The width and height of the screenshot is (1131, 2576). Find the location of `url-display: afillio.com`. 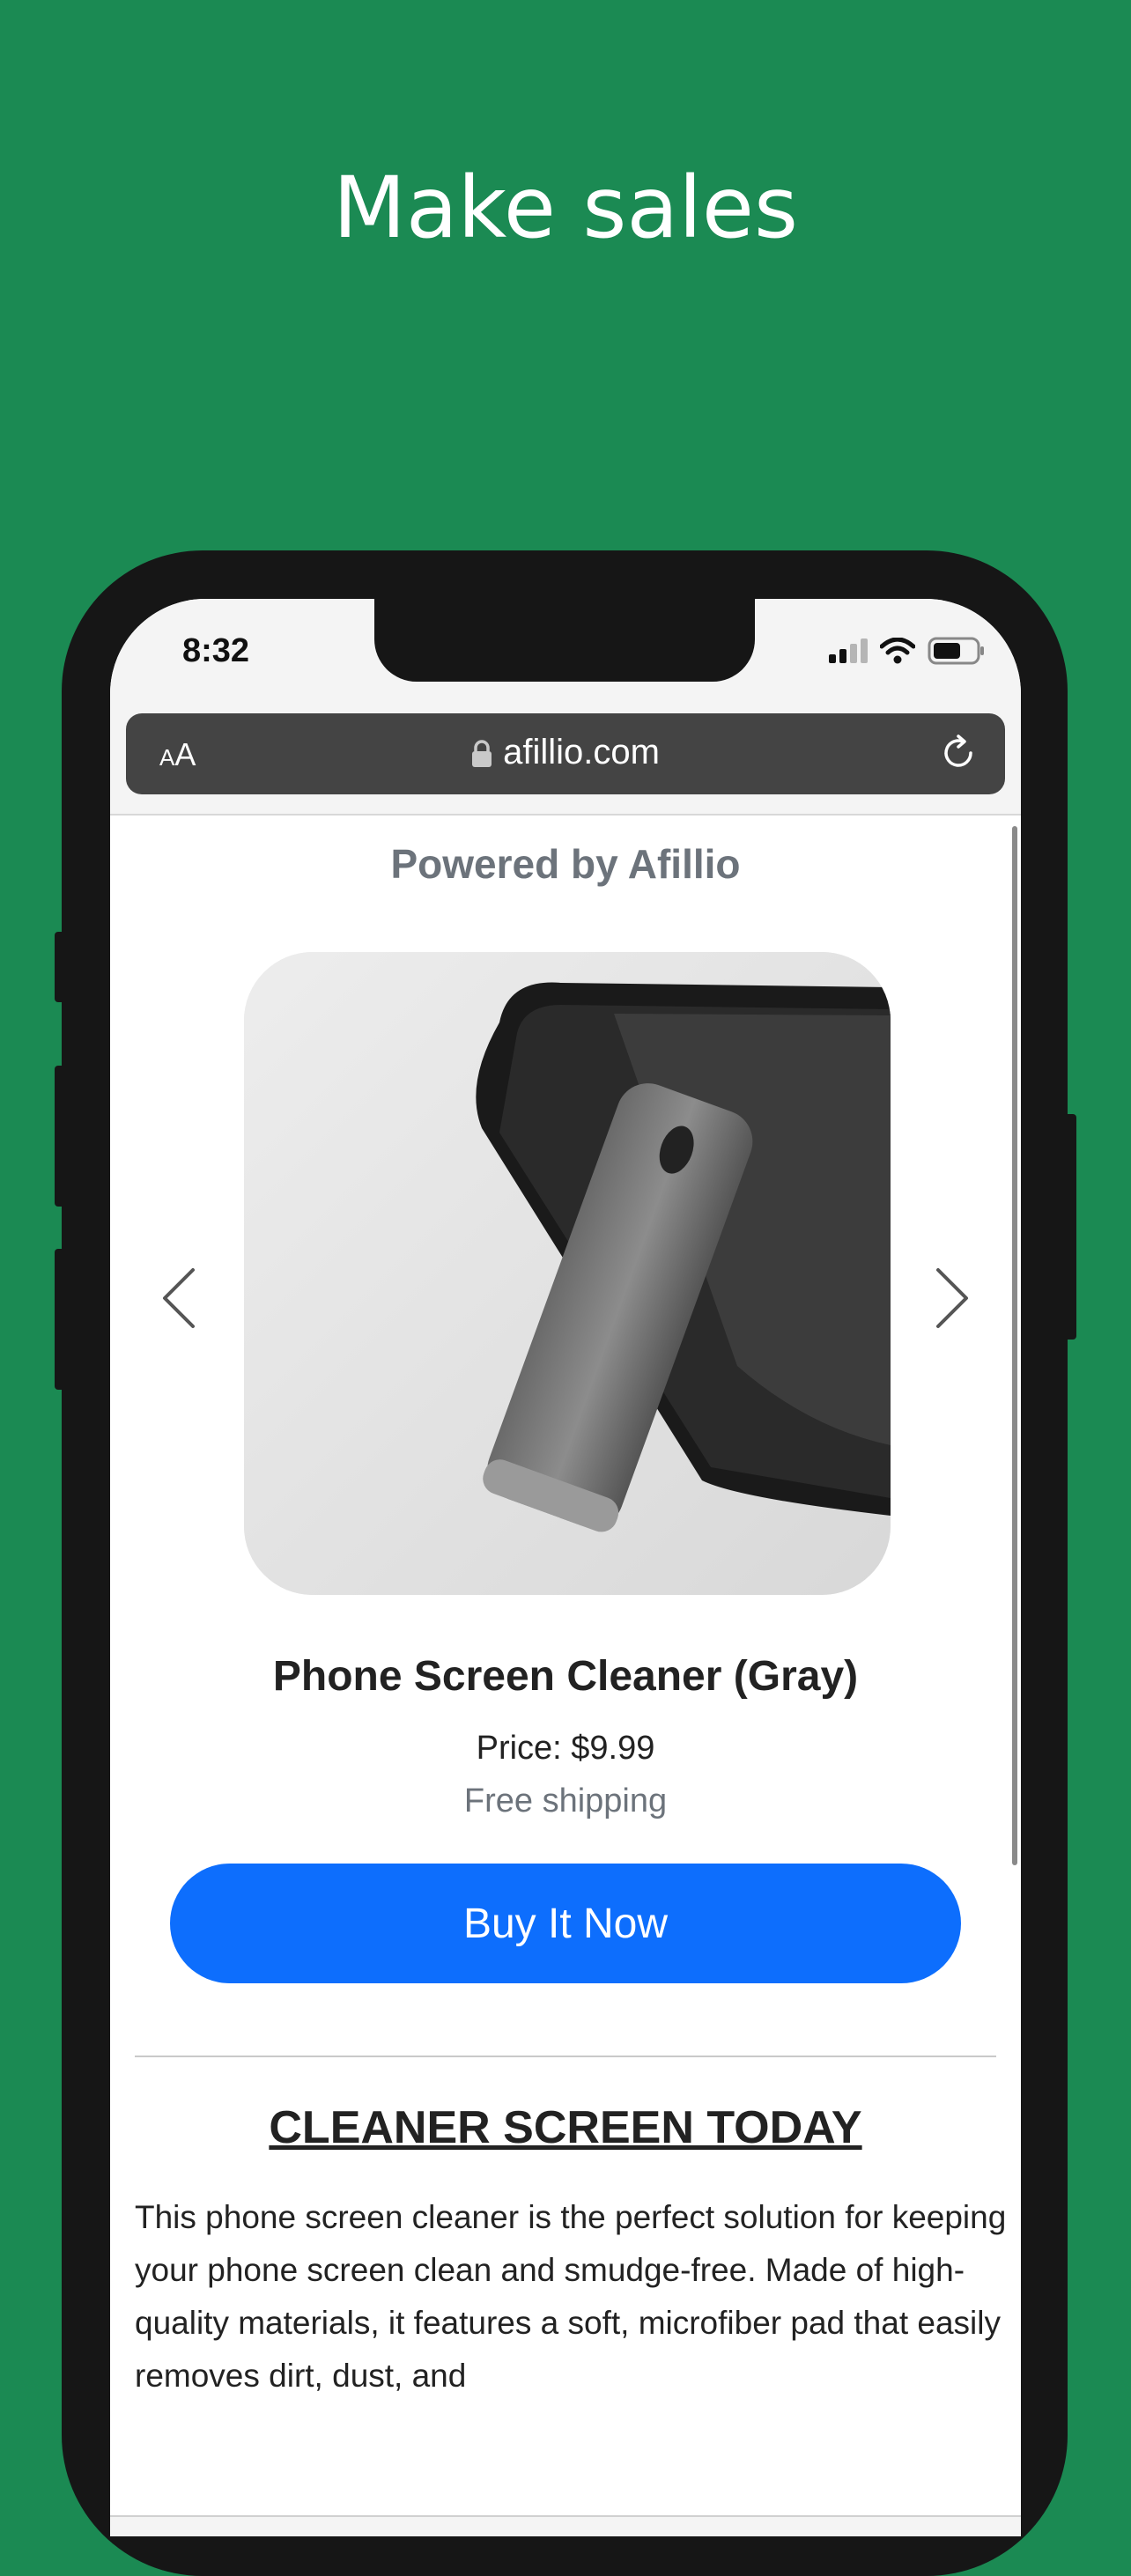

url-display: afillio.com is located at coordinates (565, 752).